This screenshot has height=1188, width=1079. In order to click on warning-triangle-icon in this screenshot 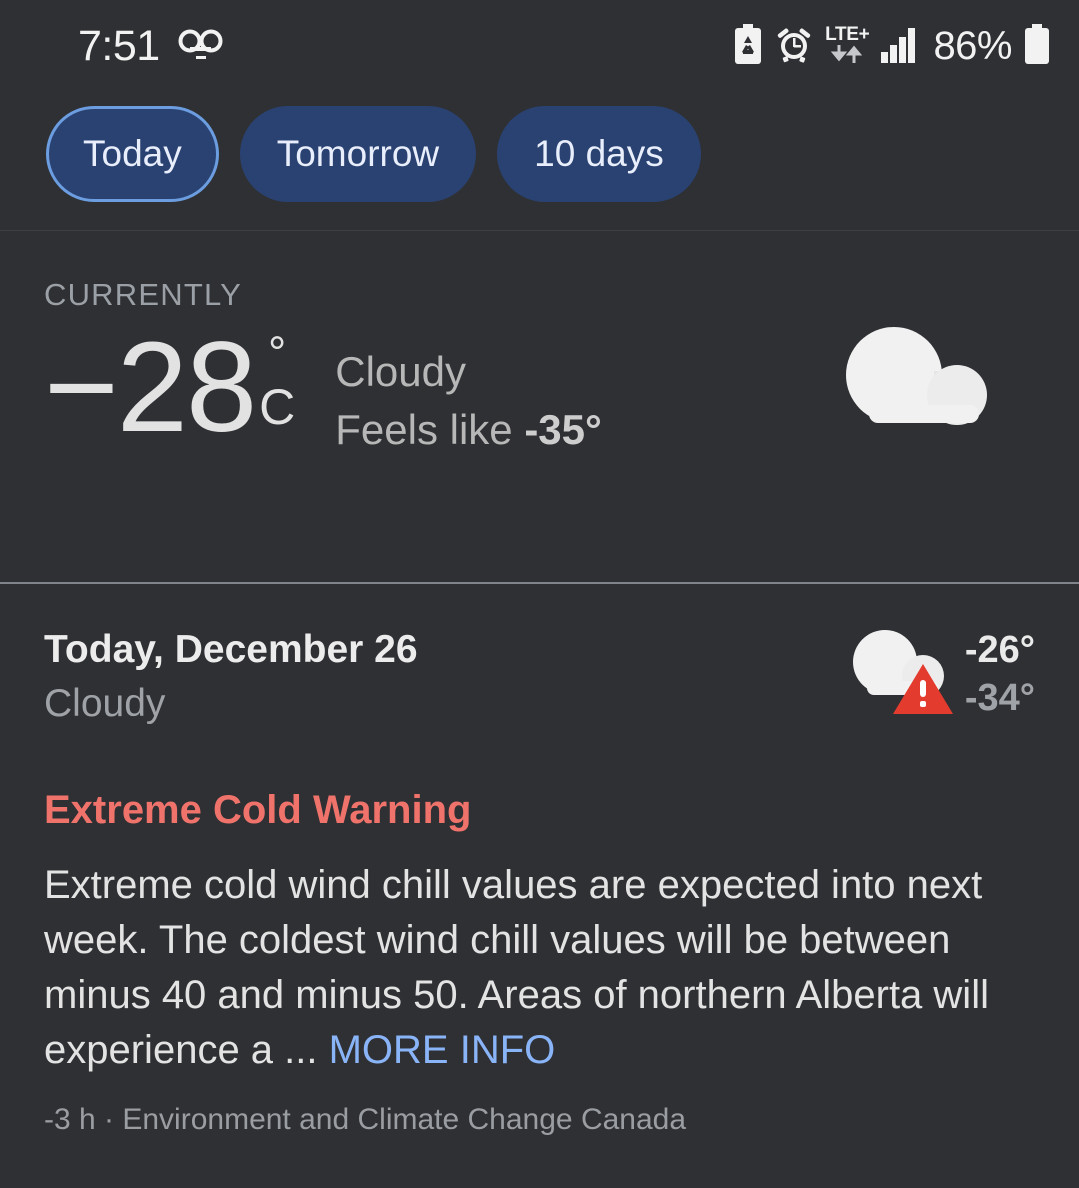, I will do `click(923, 691)`.